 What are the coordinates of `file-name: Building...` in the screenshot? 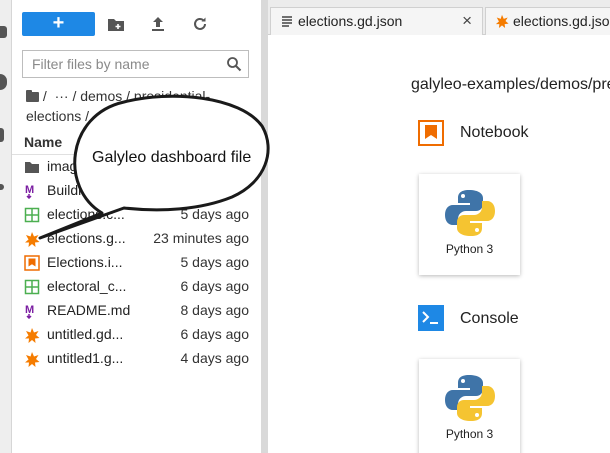 It's located at (78, 190).